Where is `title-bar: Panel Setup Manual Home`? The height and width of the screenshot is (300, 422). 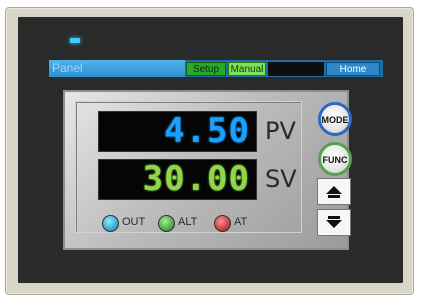 title-bar: Panel Setup Manual Home is located at coordinates (216, 68).